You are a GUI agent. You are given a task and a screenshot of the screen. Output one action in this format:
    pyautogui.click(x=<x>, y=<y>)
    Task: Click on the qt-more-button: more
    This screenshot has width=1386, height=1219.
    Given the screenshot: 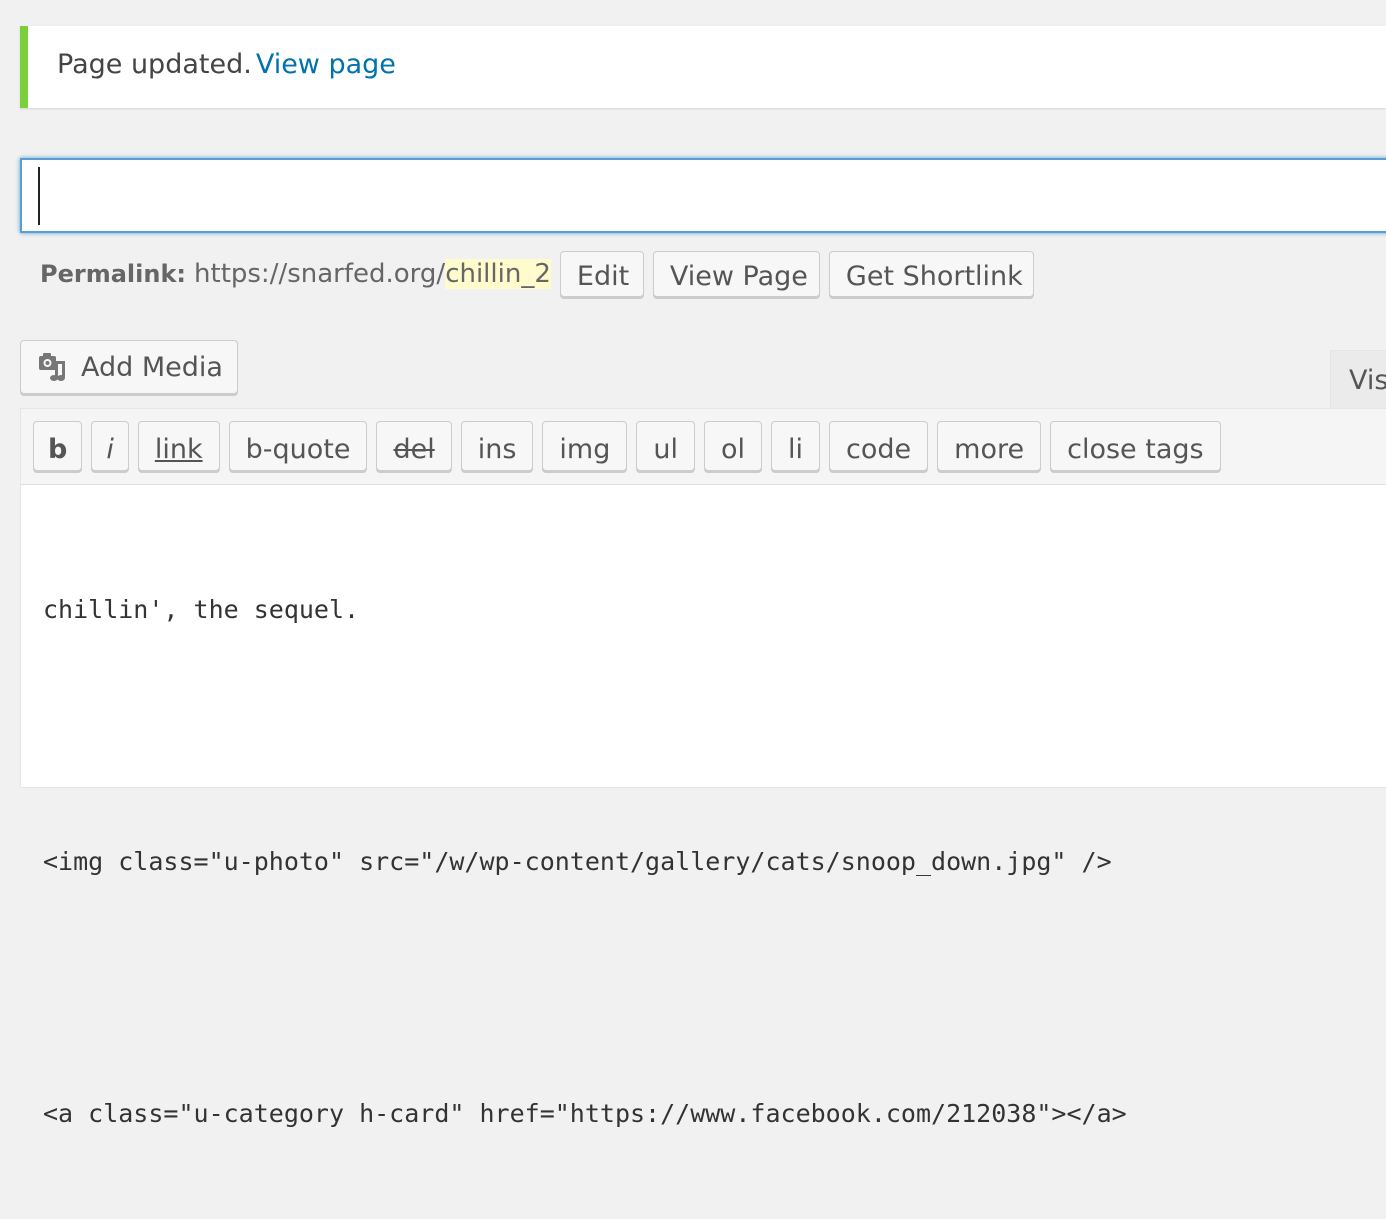 What is the action you would take?
    pyautogui.click(x=989, y=446)
    